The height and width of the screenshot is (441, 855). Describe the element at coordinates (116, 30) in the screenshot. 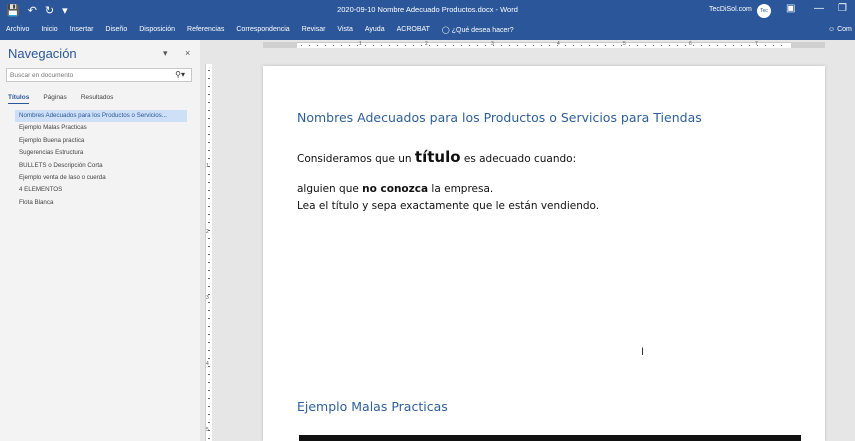

I see `tab-diseno: Diseño` at that location.